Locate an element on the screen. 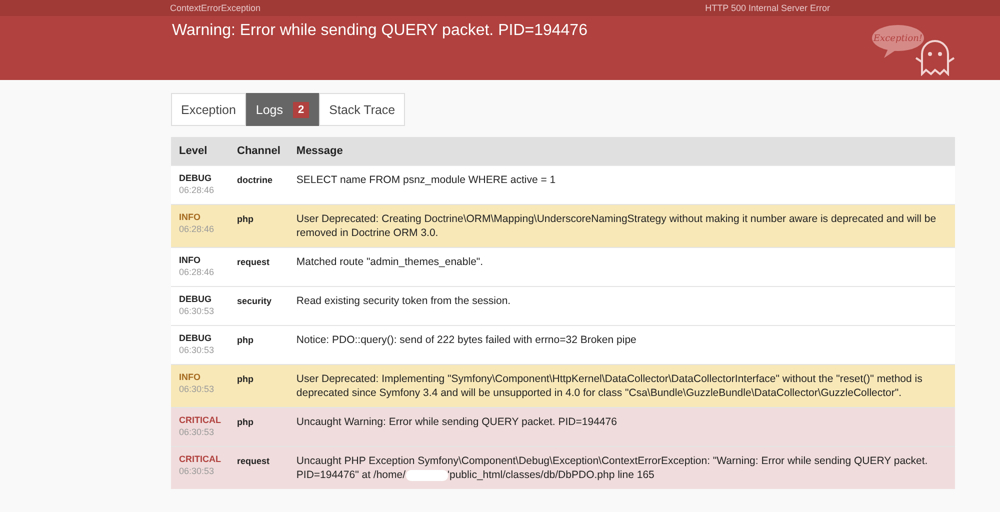 This screenshot has width=1000, height=512. log-message: Uncaught PHP Exception Symfony\Component\Debug\Exception\ContextErrorException: "Warning: Error while sending QUERY packet. PID=194476" at /home/ 'public_html/classes/db/DbPDO.php line 165 is located at coordinates (612, 468).